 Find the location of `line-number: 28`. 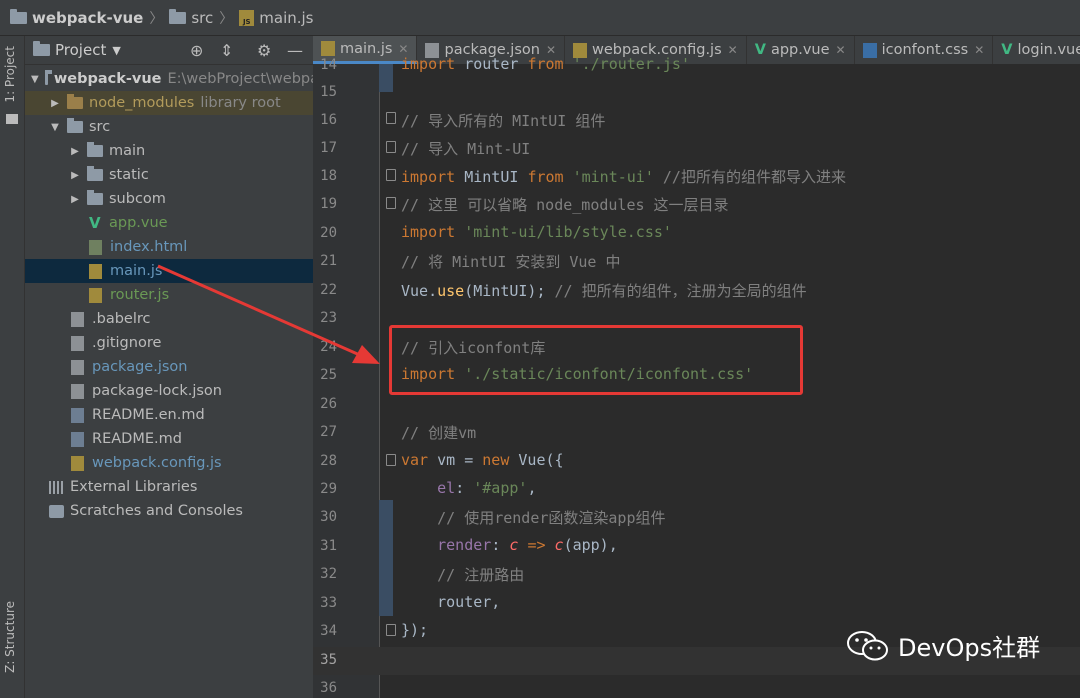

line-number: 28 is located at coordinates (328, 461).